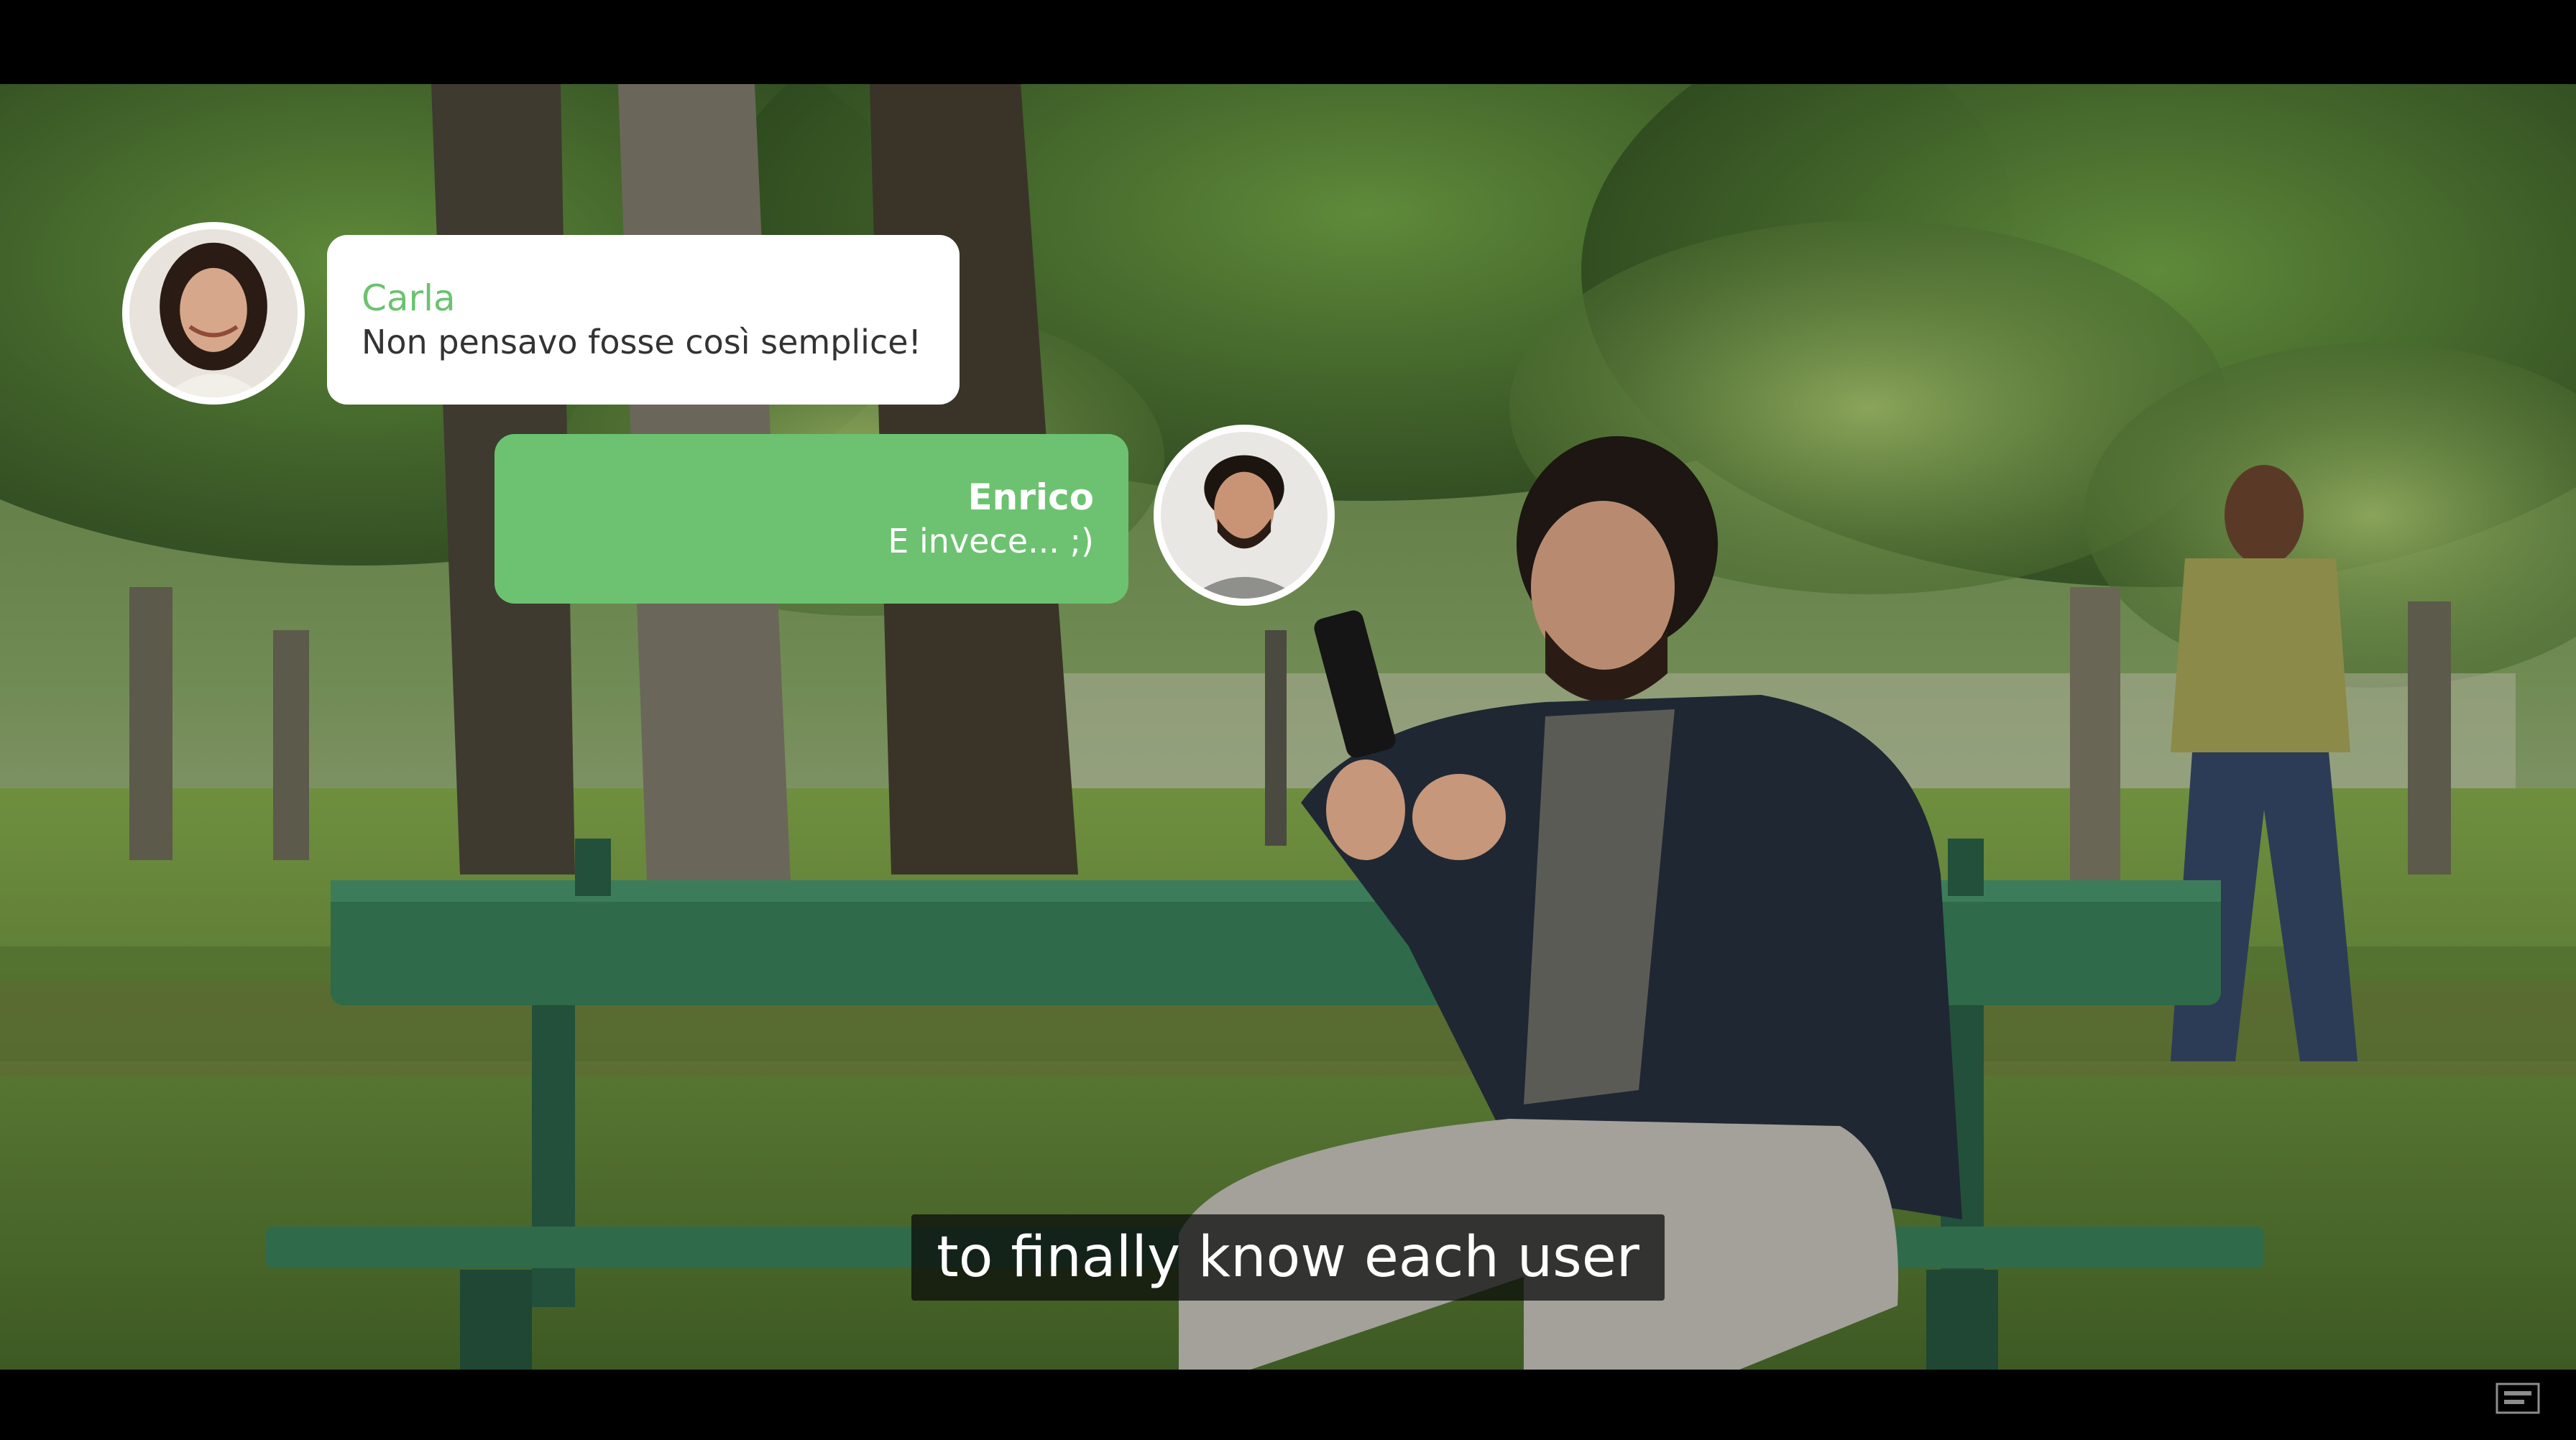 This screenshot has width=2576, height=1440. I want to click on sender-name: Enrico, so click(1030, 497).